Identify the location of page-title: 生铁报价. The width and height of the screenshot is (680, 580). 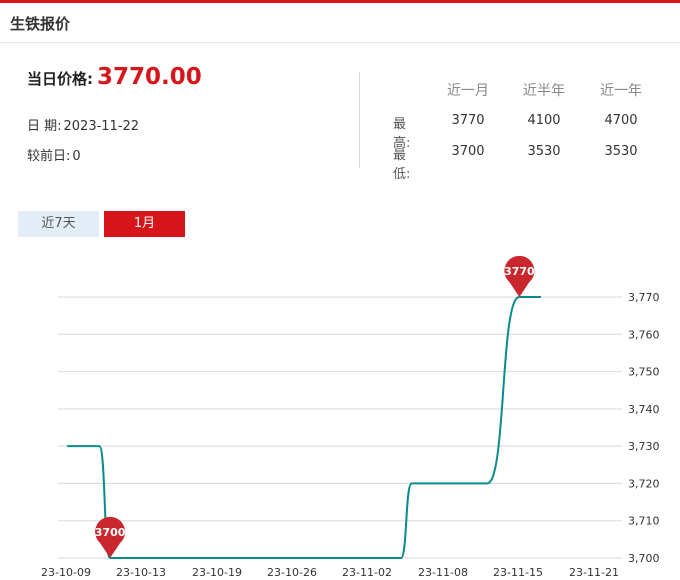
(40, 24).